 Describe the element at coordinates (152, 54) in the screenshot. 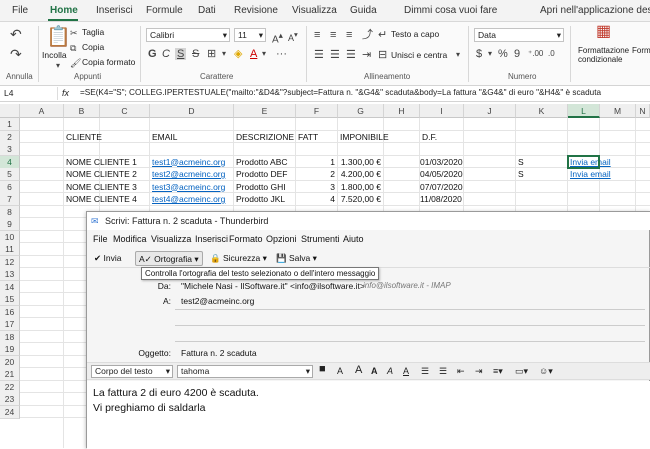

I see `bold-icon: G` at that location.